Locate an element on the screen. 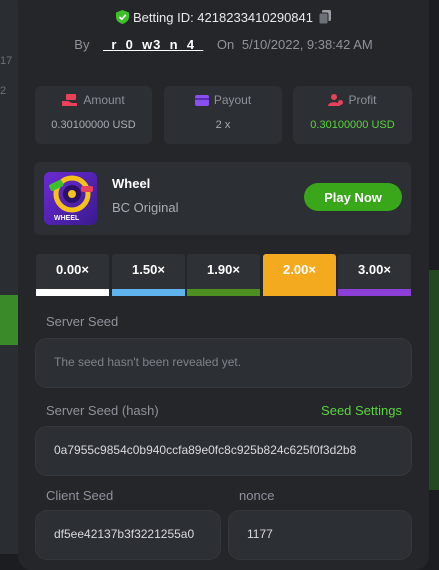 This screenshot has width=439, height=570. profit-label: Profit is located at coordinates (362, 100).